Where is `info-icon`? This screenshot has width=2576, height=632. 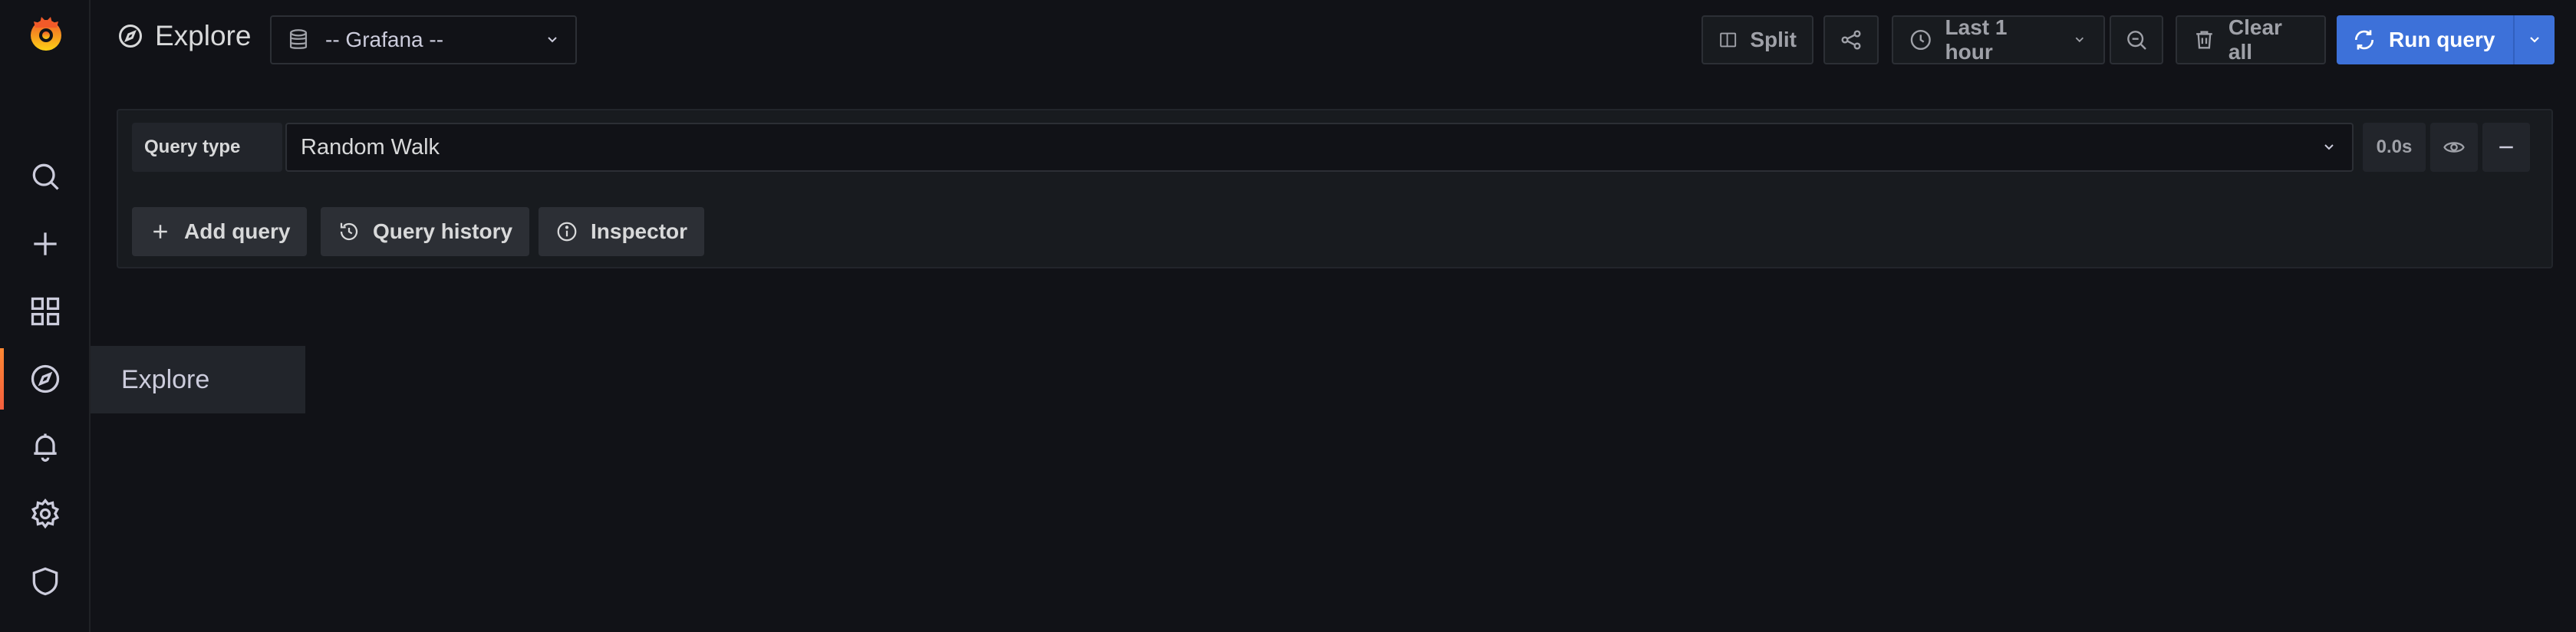 info-icon is located at coordinates (567, 232).